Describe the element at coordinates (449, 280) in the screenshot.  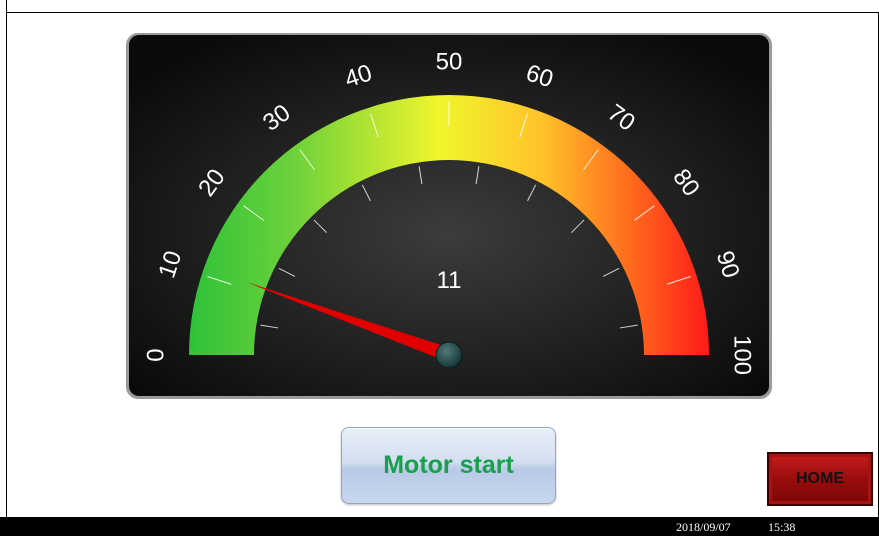
I see `gauge-value-readout: 11` at that location.